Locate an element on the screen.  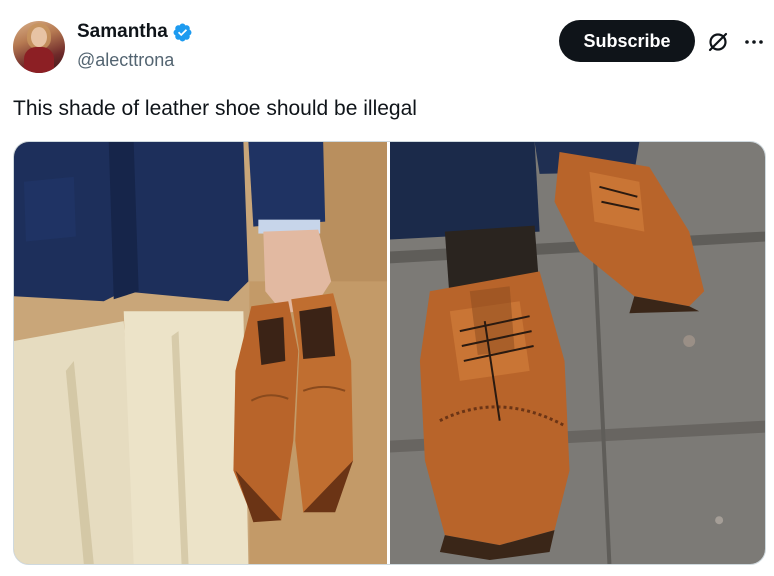
verified-badge-icon is located at coordinates (182, 32).